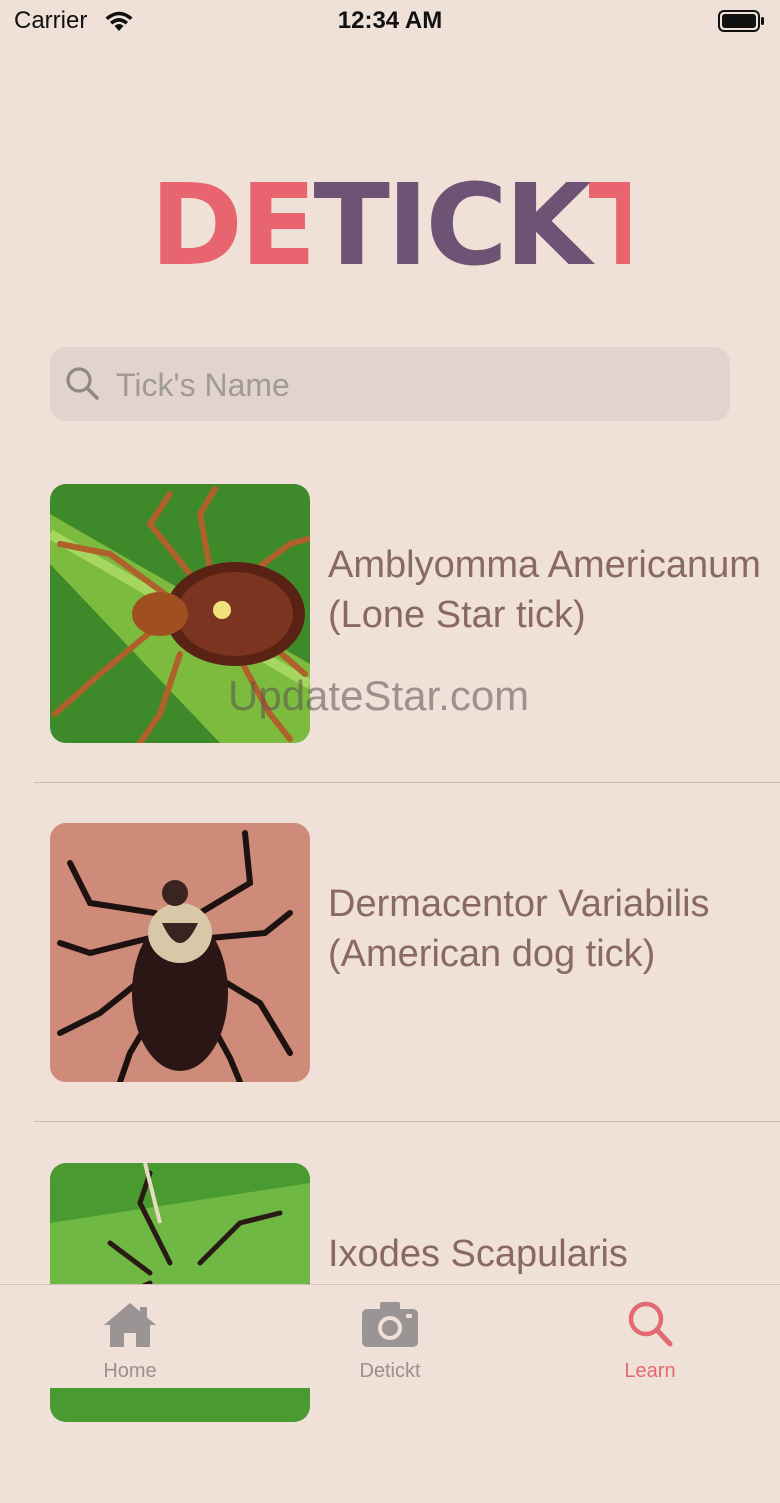 This screenshot has height=1503, width=780. I want to click on app-logo: DETICKT, so click(390, 223).